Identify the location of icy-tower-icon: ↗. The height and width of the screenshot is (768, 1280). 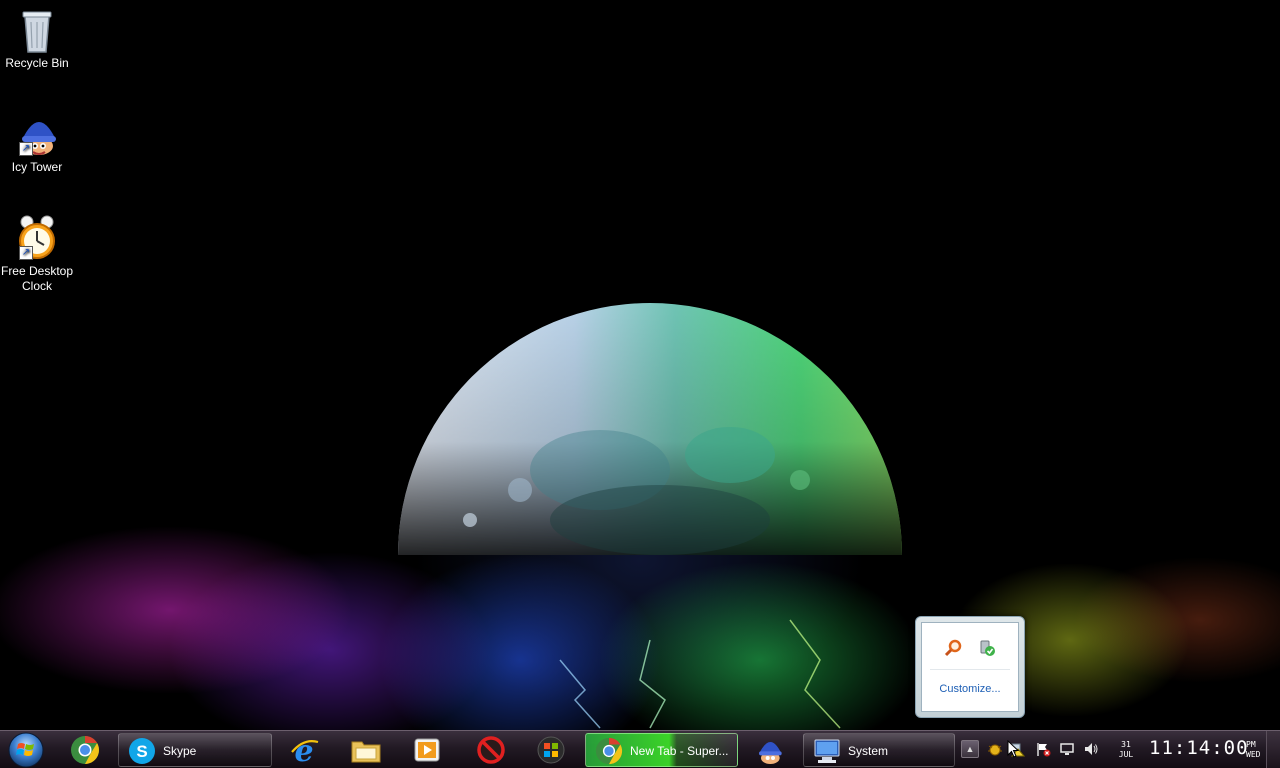
(37, 134).